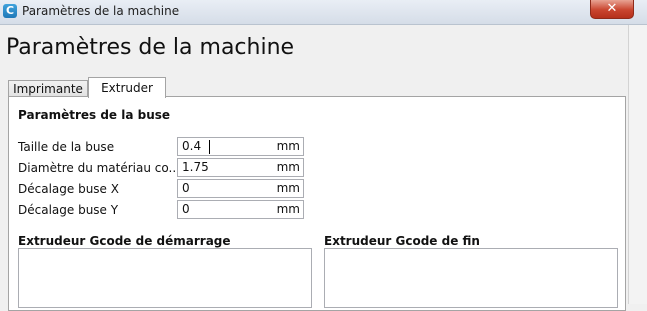 This screenshot has height=311, width=647. I want to click on nozzle-offset-y-input: 0 mm, so click(240, 209).